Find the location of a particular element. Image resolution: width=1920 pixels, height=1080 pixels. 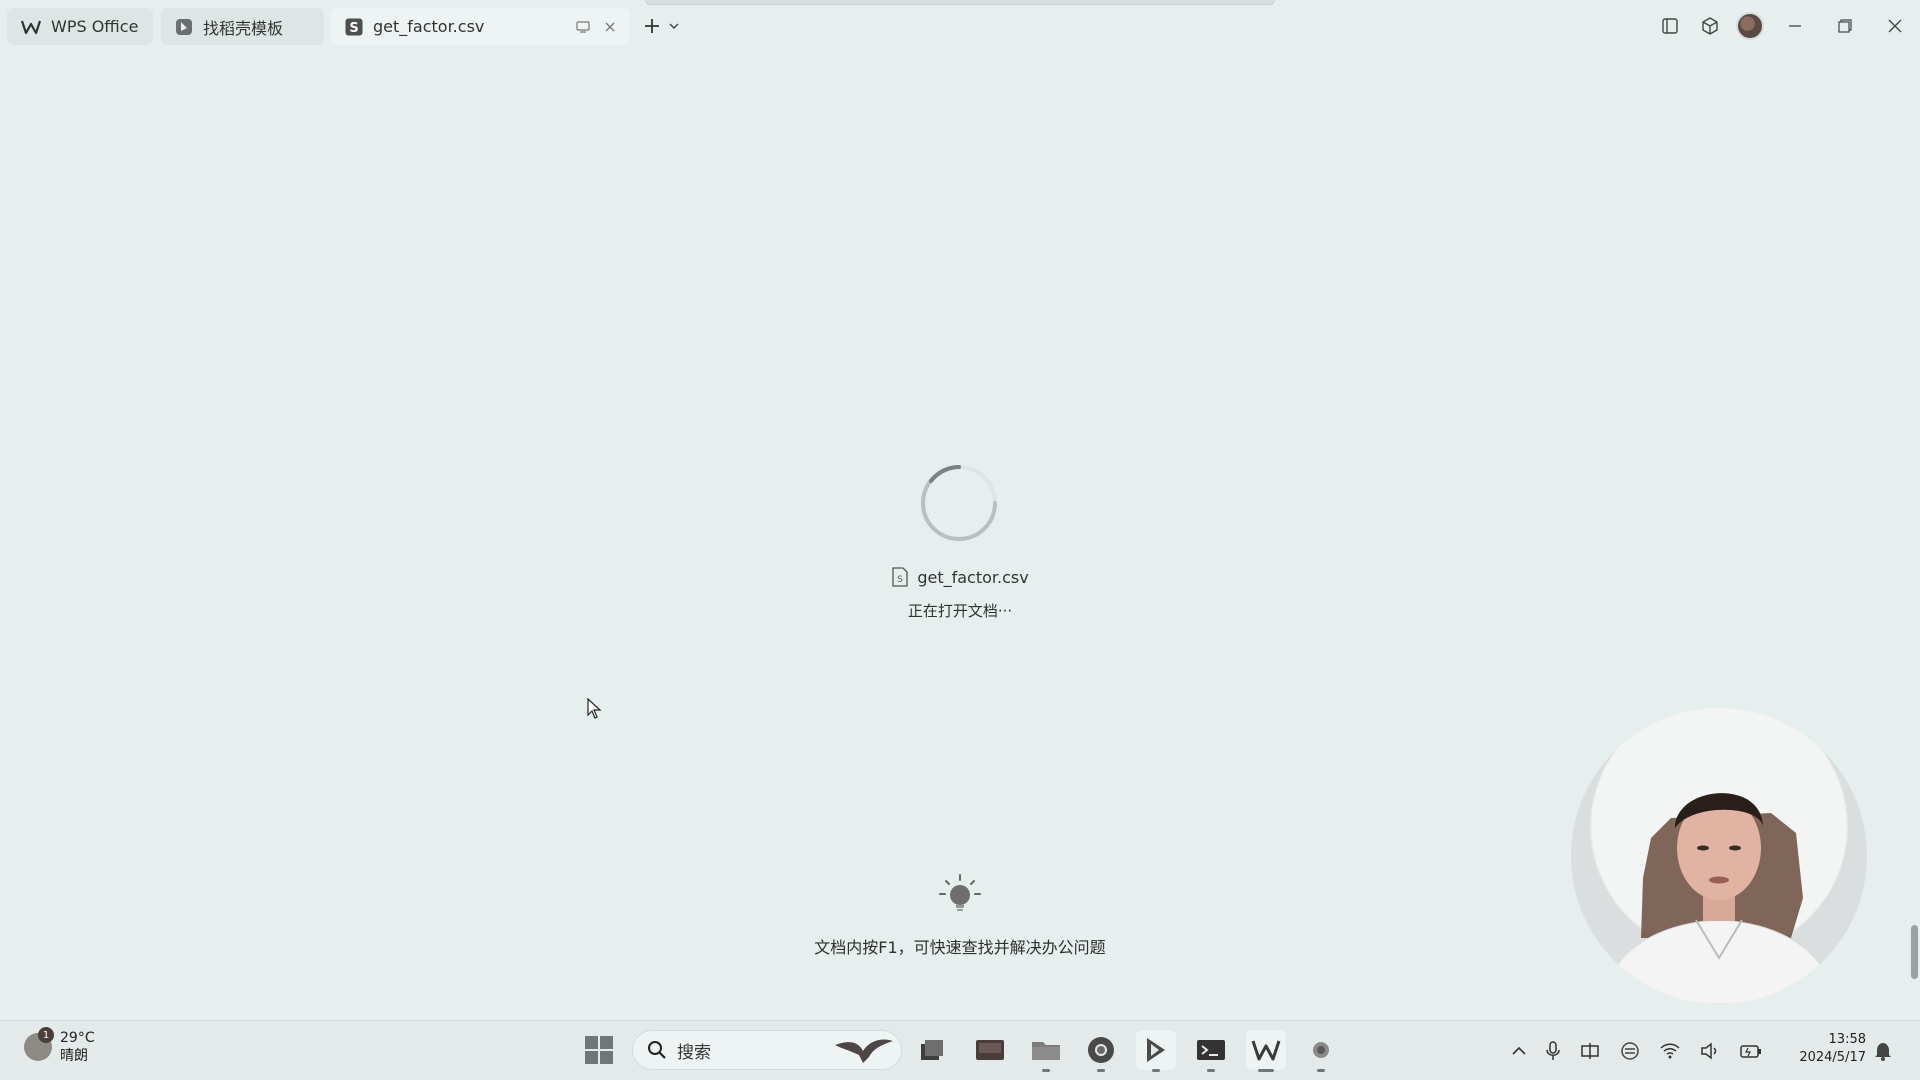

taskbar-app-terminal is located at coordinates (1211, 1051).